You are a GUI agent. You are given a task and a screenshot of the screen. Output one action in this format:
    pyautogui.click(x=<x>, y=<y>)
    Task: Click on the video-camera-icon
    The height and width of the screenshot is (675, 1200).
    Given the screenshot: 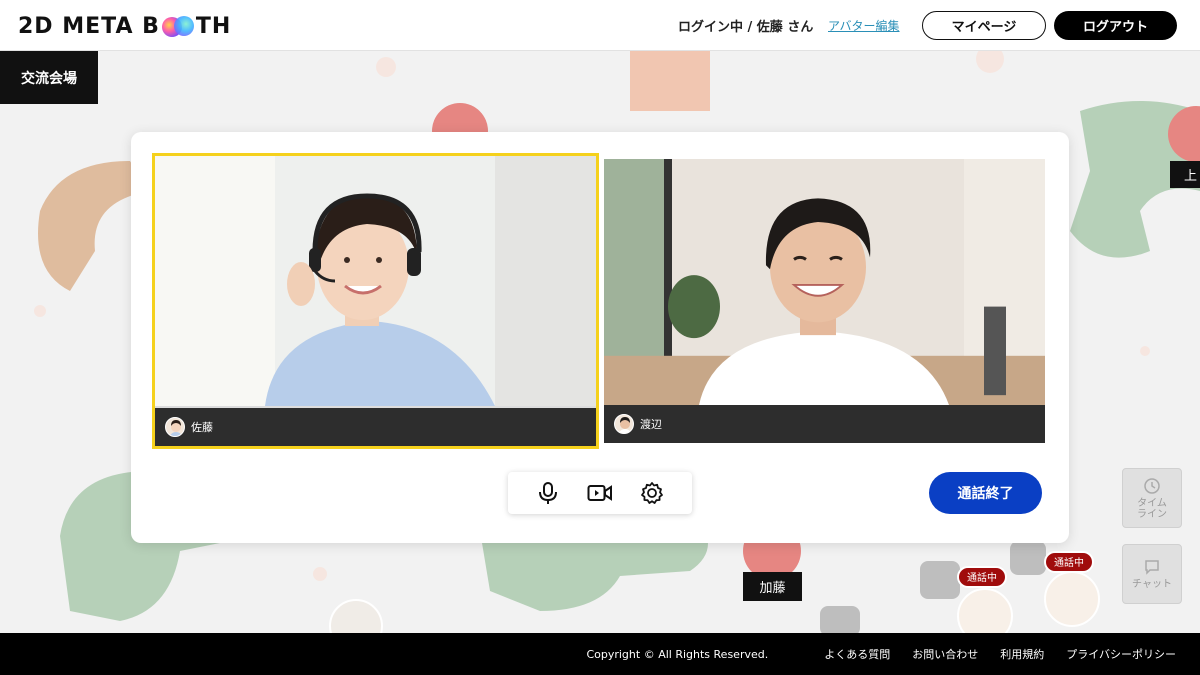 What is the action you would take?
    pyautogui.click(x=599, y=493)
    